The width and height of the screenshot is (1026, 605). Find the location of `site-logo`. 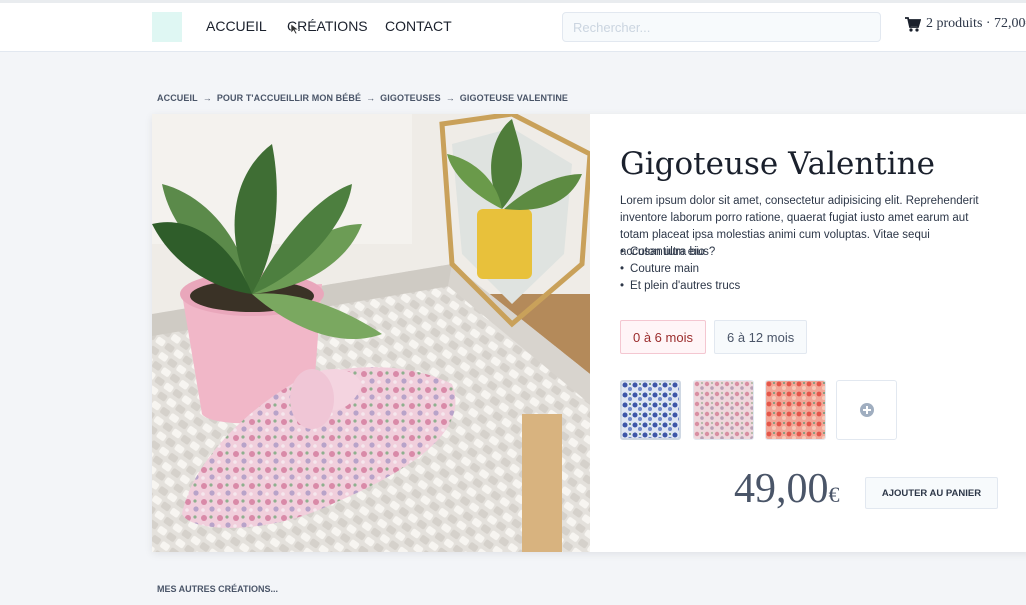

site-logo is located at coordinates (167, 27).